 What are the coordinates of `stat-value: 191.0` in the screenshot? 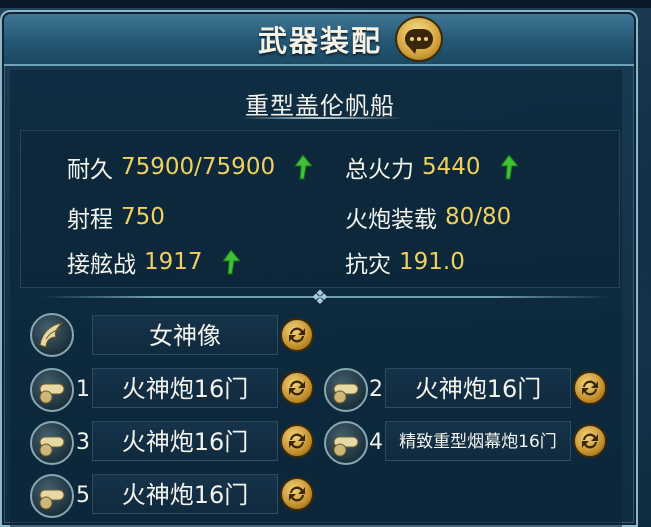 It's located at (432, 262).